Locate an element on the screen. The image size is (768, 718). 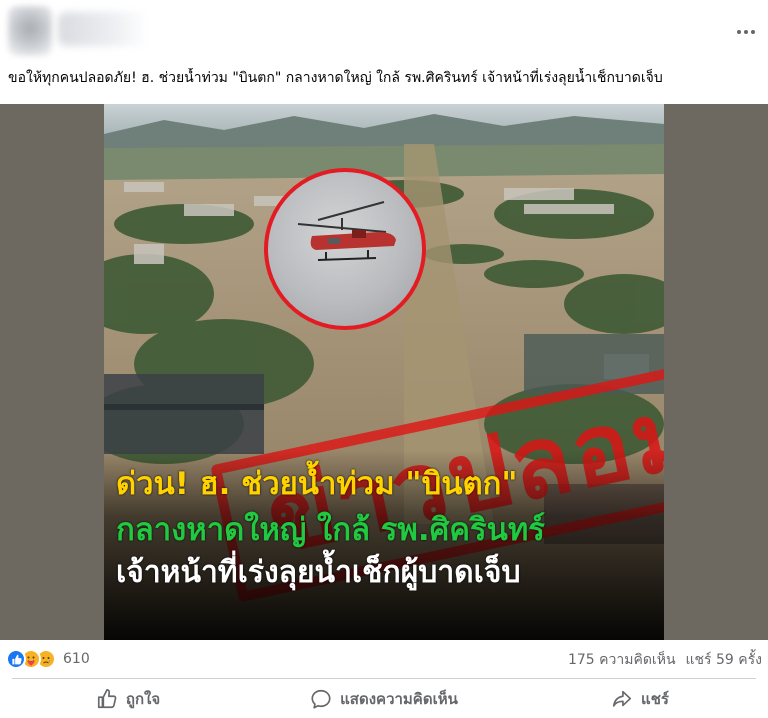
headline-line-1: ด่วน! ฮ. ช่วยน้ำท่วม "บินตก" is located at coordinates (317, 484).